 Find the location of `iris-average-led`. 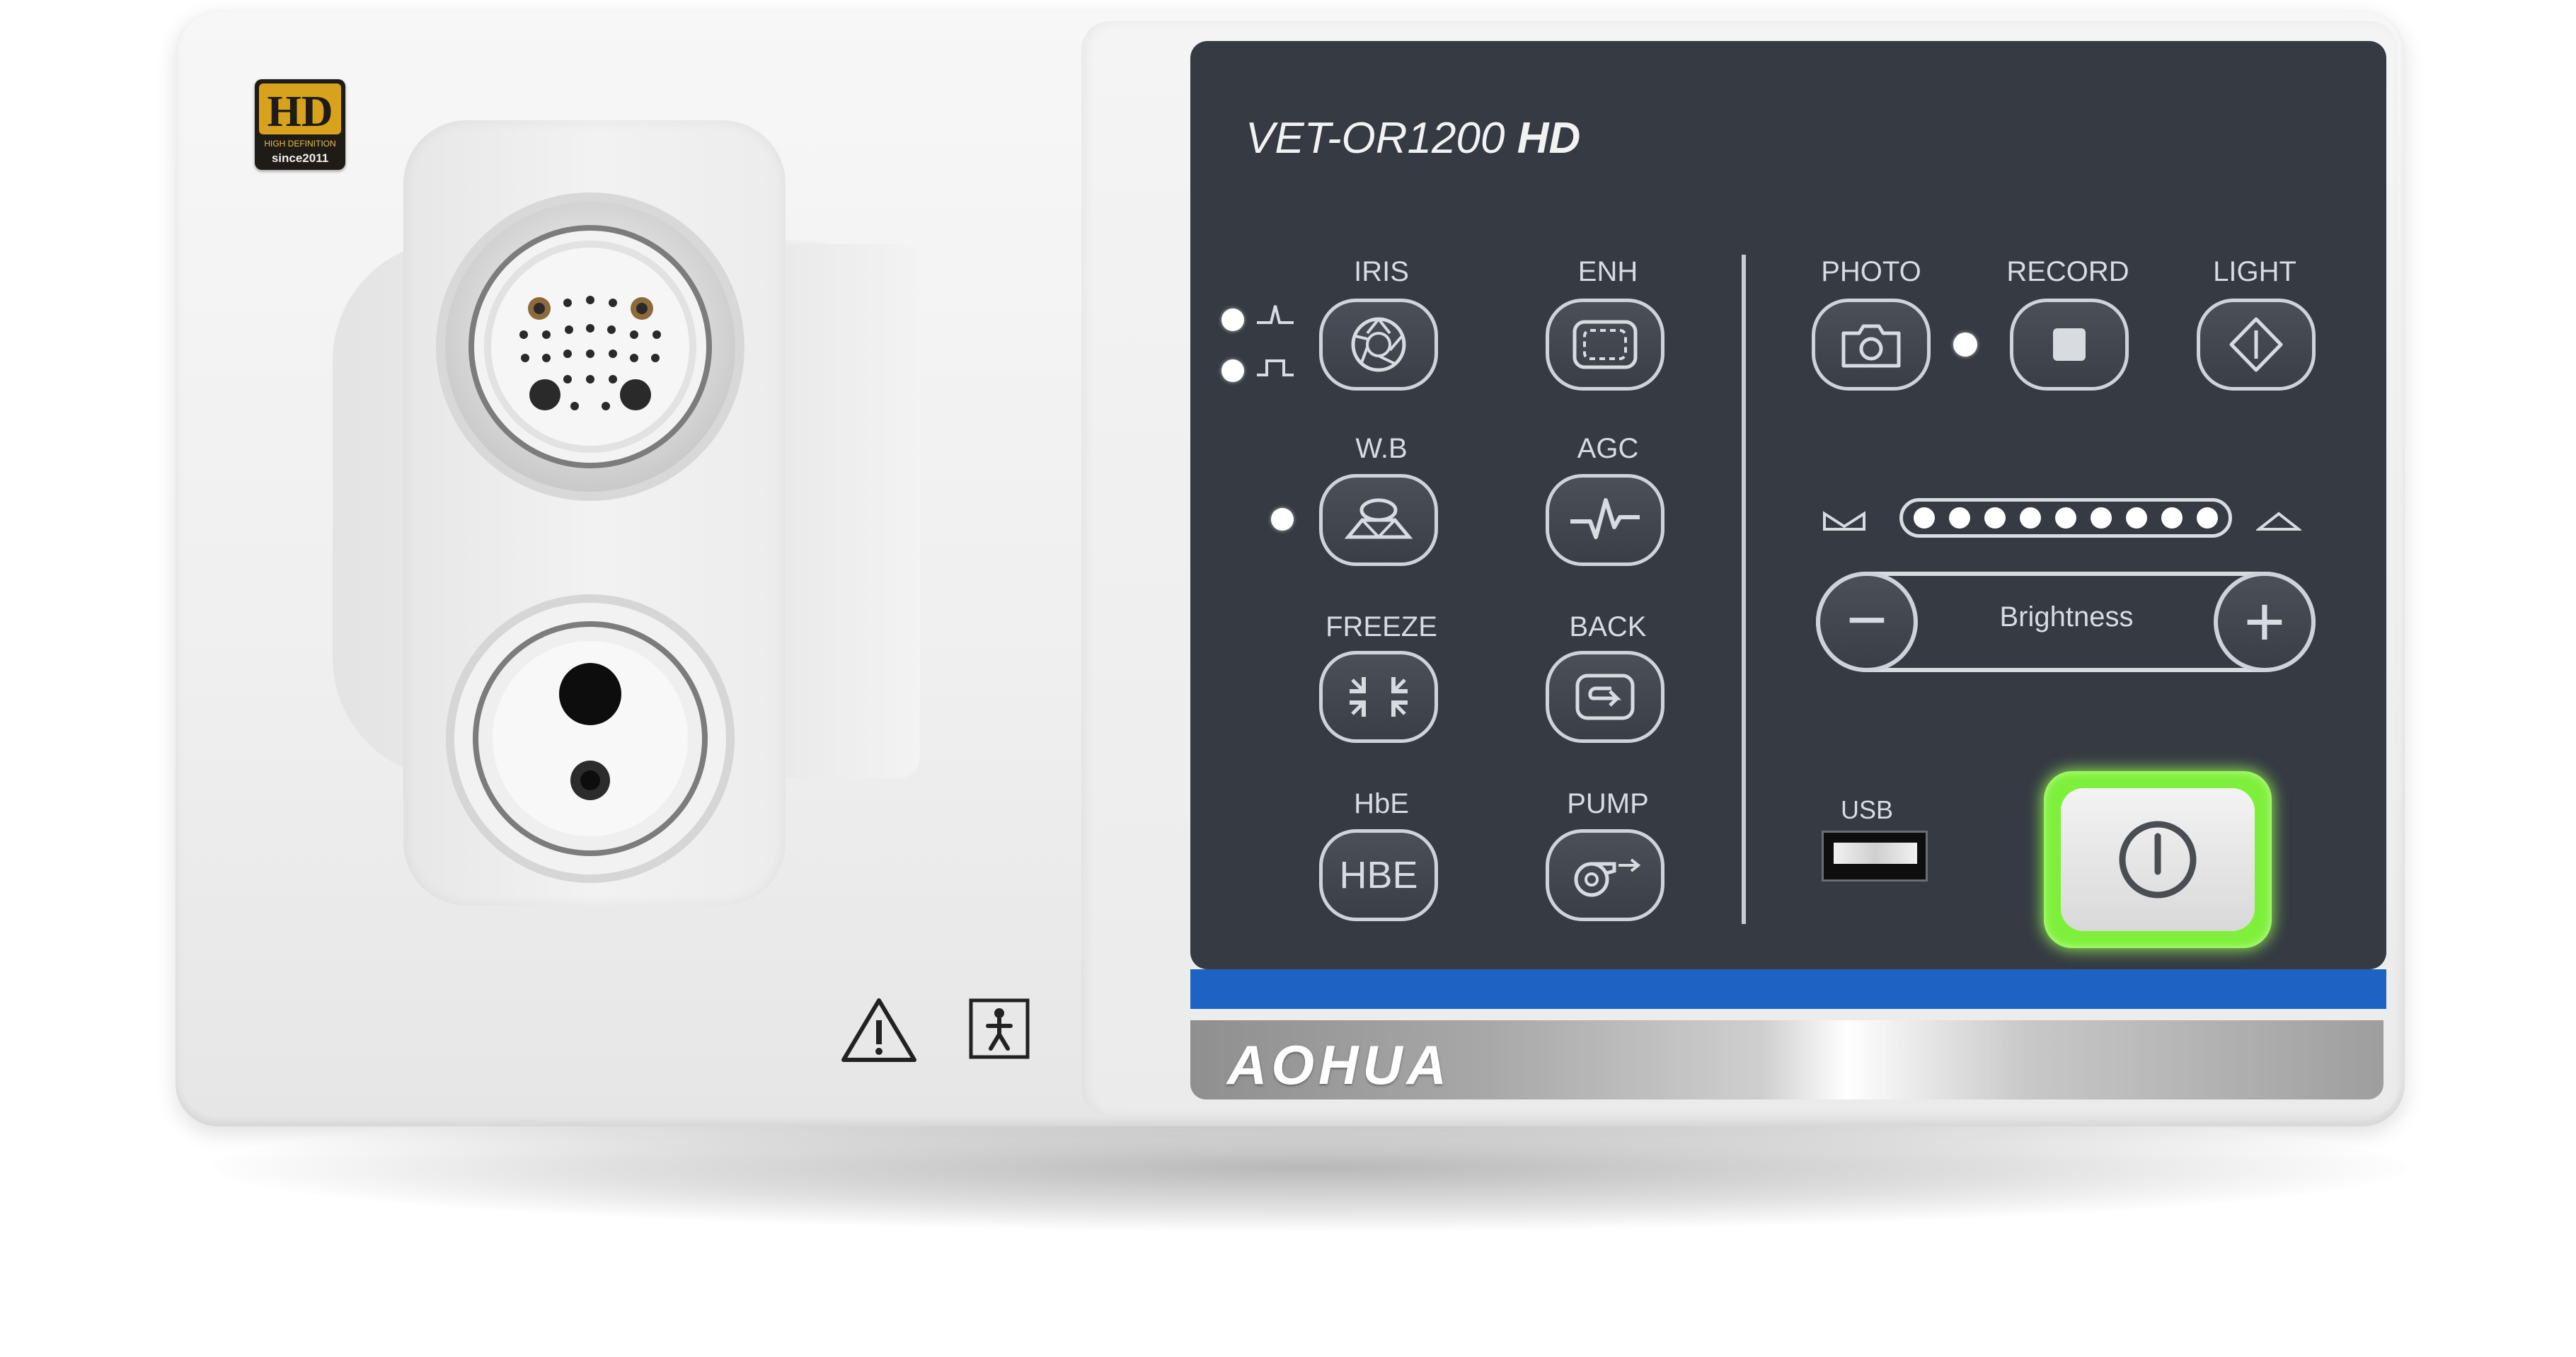

iris-average-led is located at coordinates (1232, 370).